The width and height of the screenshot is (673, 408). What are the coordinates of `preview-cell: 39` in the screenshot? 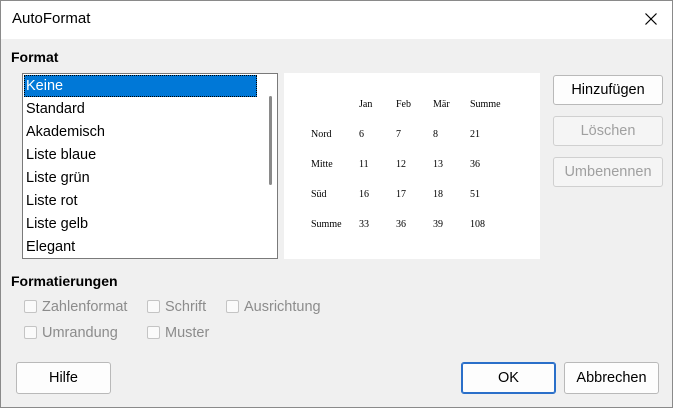 It's located at (438, 224).